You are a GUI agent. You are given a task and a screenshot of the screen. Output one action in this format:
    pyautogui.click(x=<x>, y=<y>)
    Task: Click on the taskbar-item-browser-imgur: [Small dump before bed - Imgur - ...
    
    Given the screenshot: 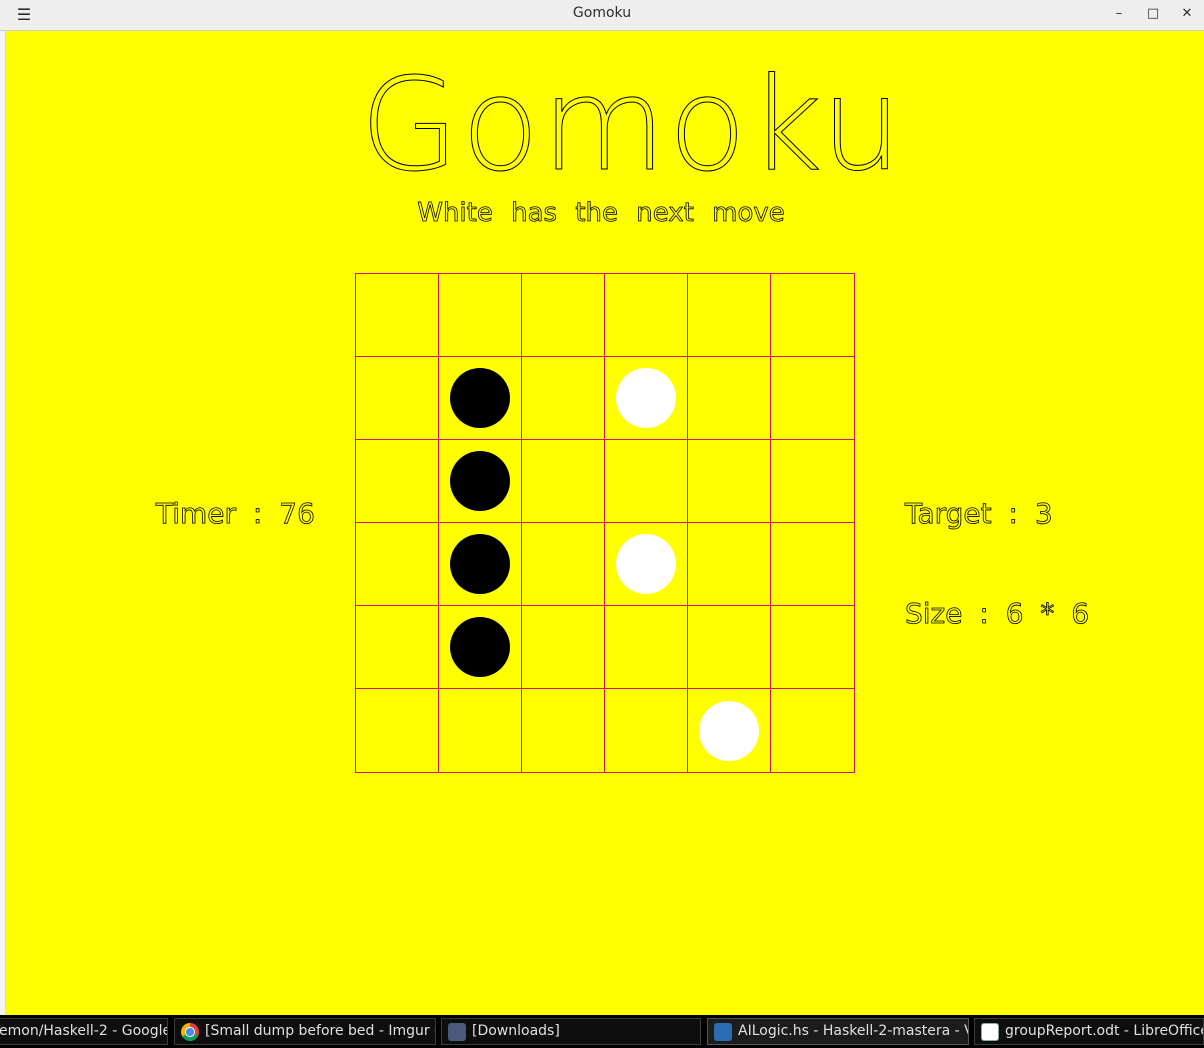 What is the action you would take?
    pyautogui.click(x=305, y=1031)
    